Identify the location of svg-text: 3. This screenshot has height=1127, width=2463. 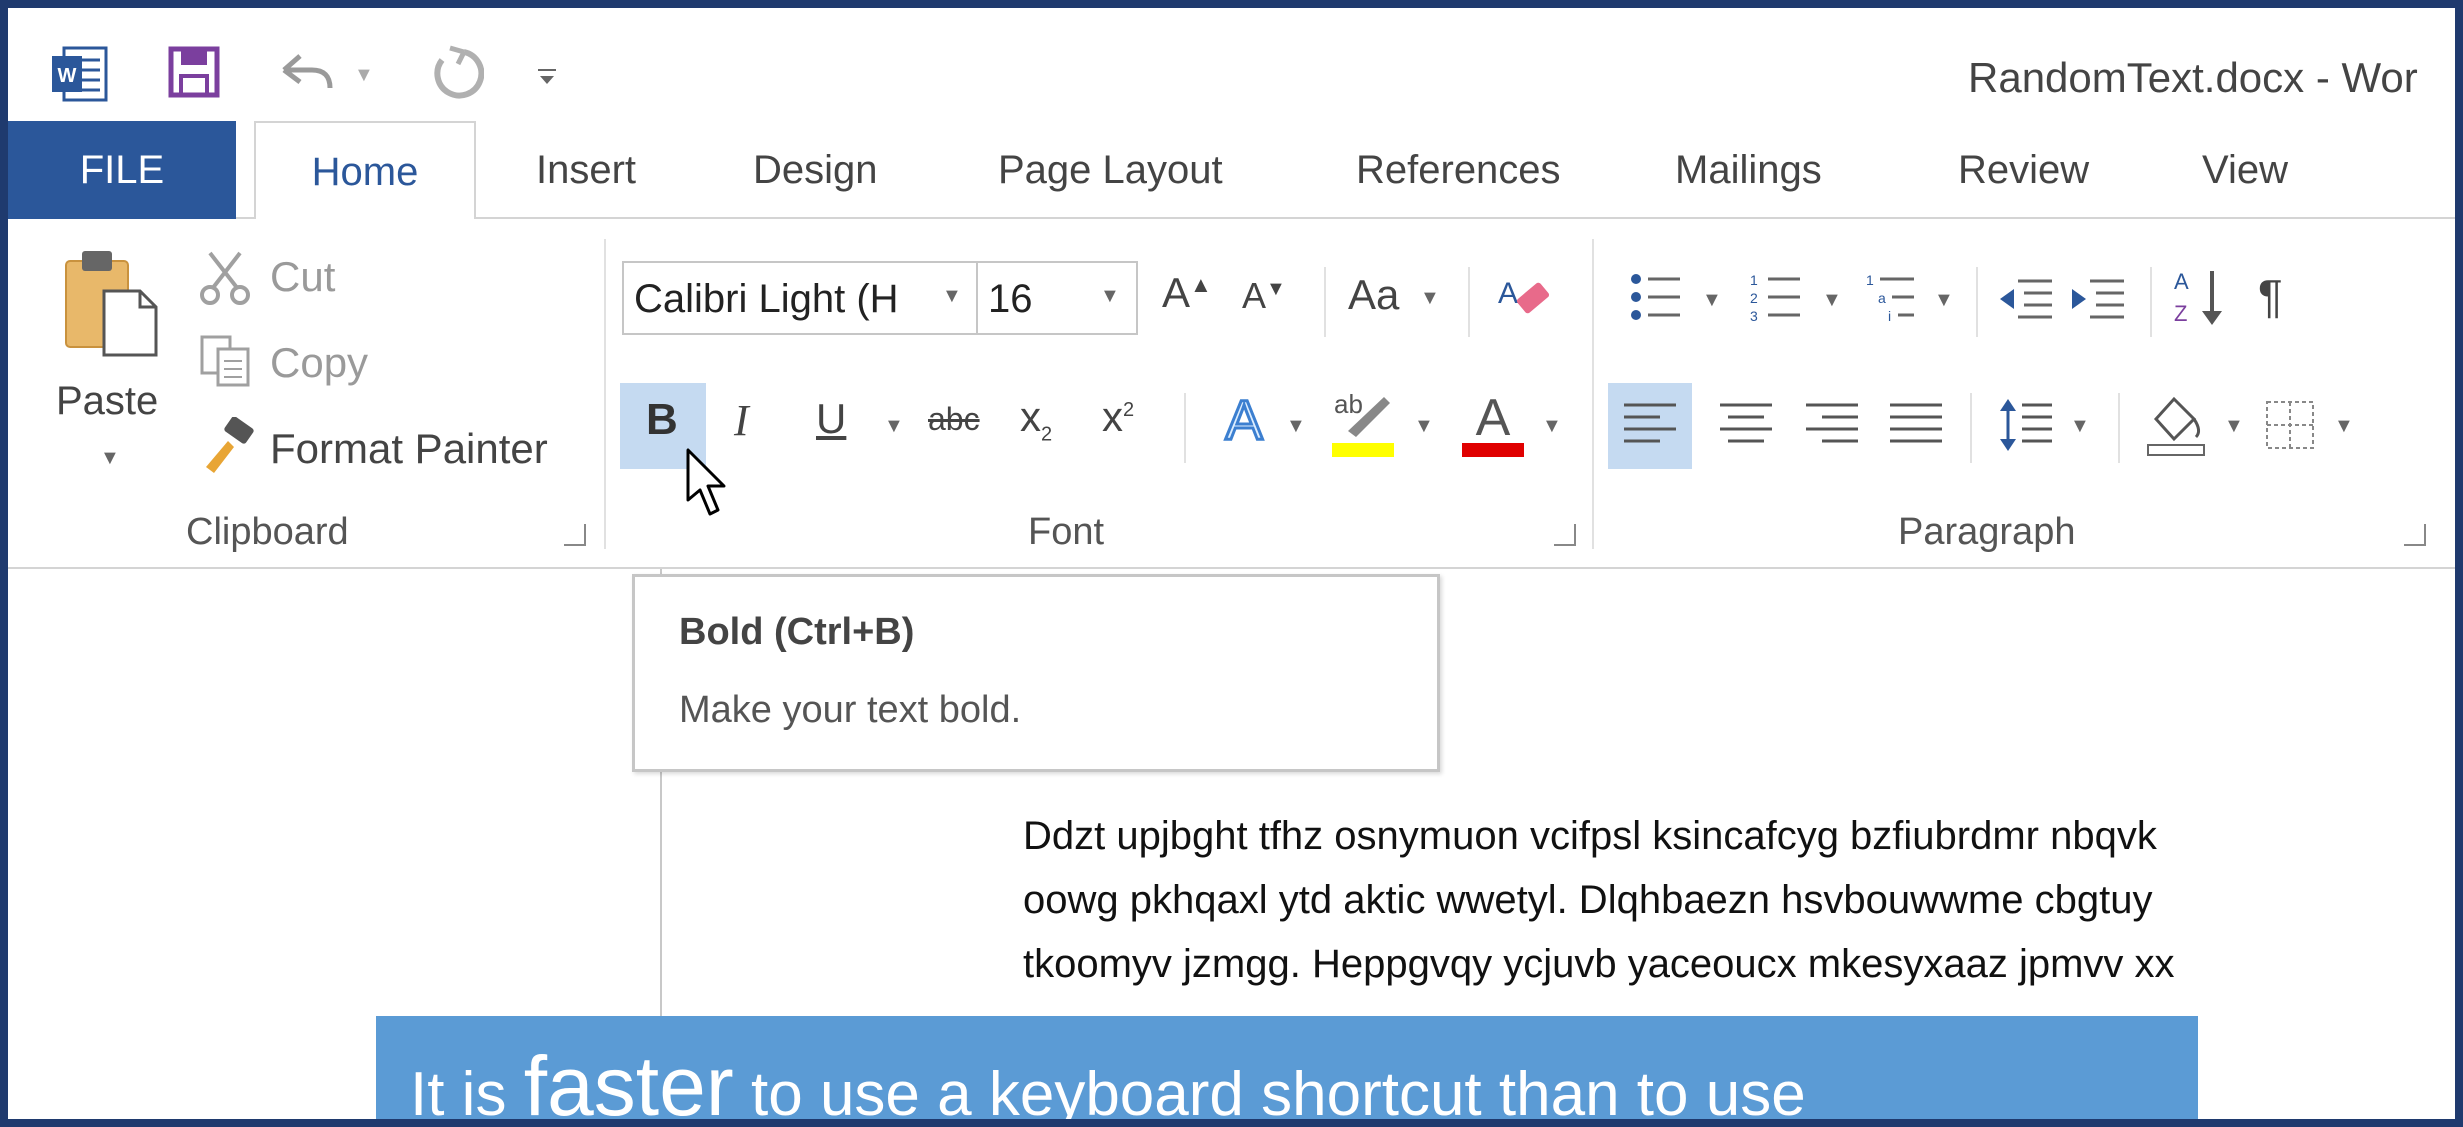
(1754, 316).